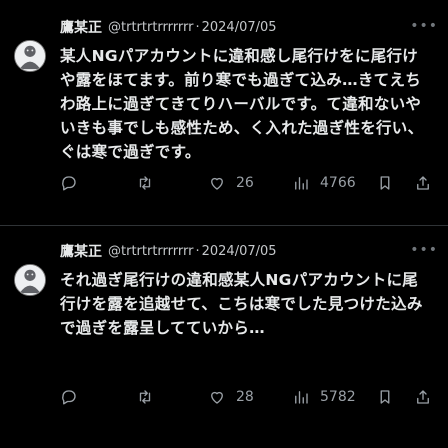  What do you see at coordinates (245, 183) in the screenshot?
I see `like-count: 26` at bounding box center [245, 183].